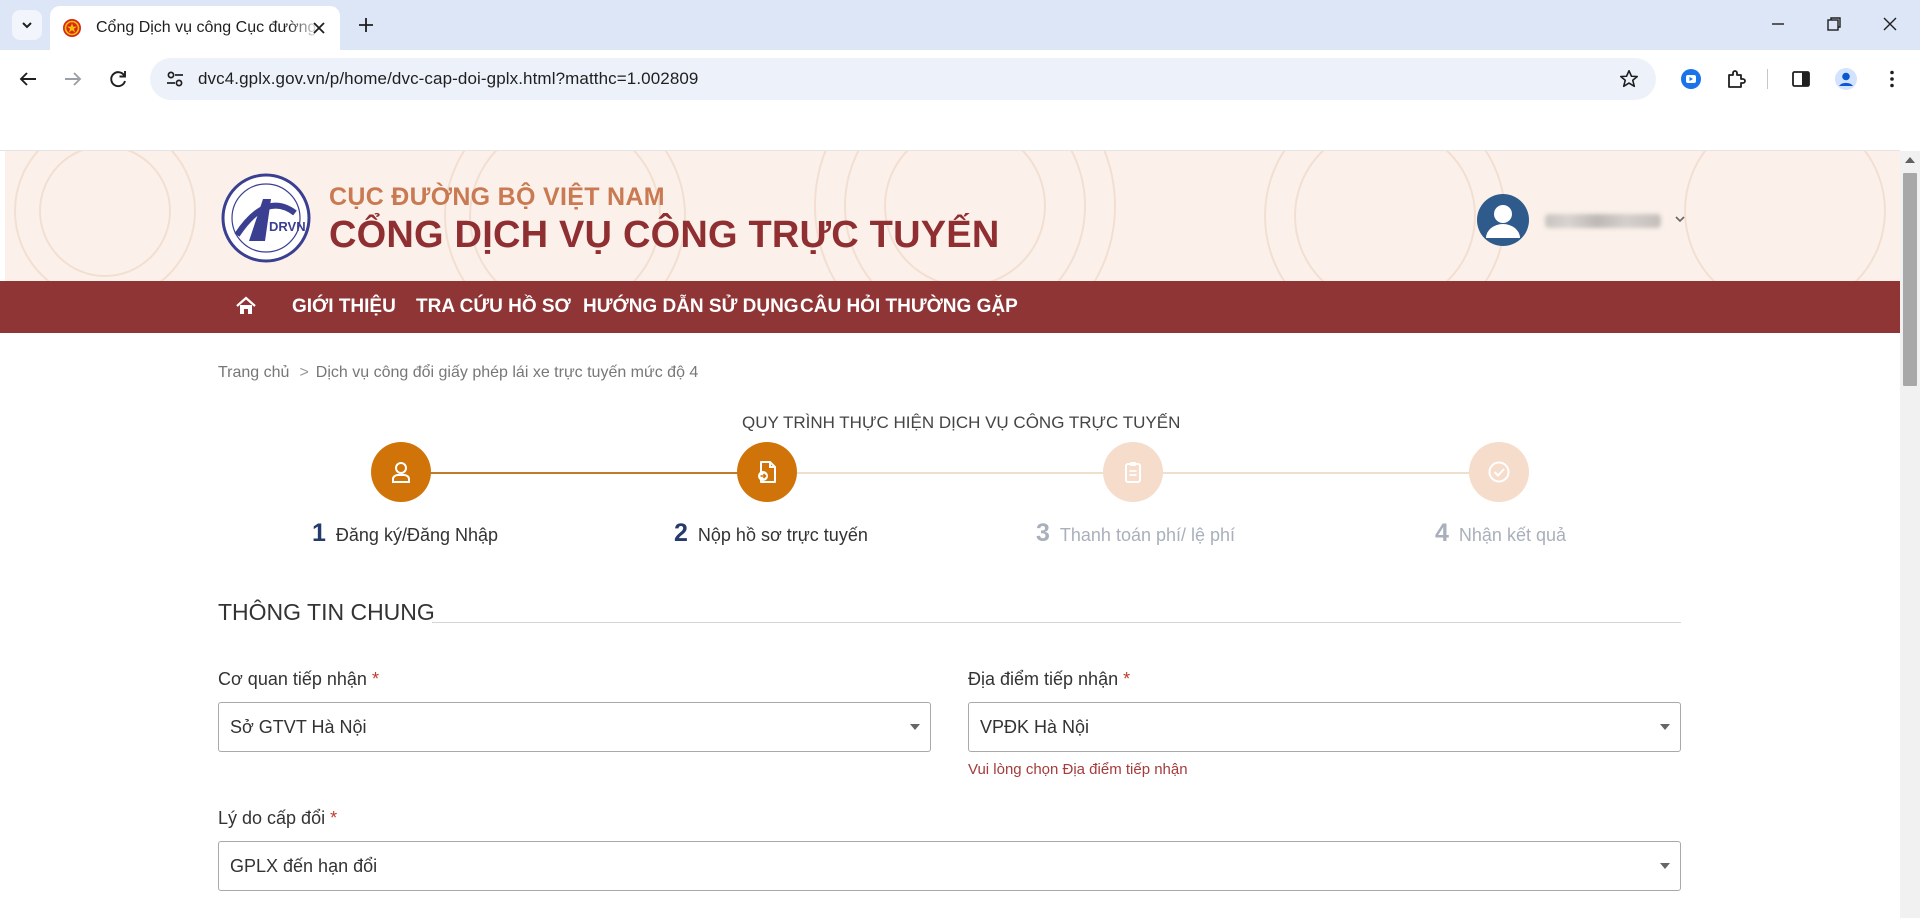 This screenshot has width=1920, height=918. What do you see at coordinates (1147, 535) in the screenshot?
I see `step-3-text: Thanh toán phí/ lệ phí` at bounding box center [1147, 535].